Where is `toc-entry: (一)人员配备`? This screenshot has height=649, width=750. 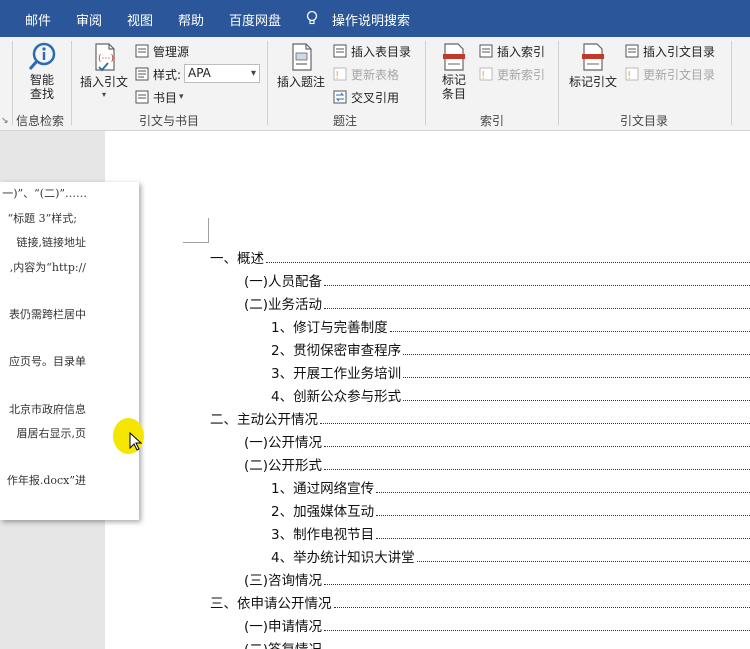
toc-entry: (一)人员配备 is located at coordinates (497, 279).